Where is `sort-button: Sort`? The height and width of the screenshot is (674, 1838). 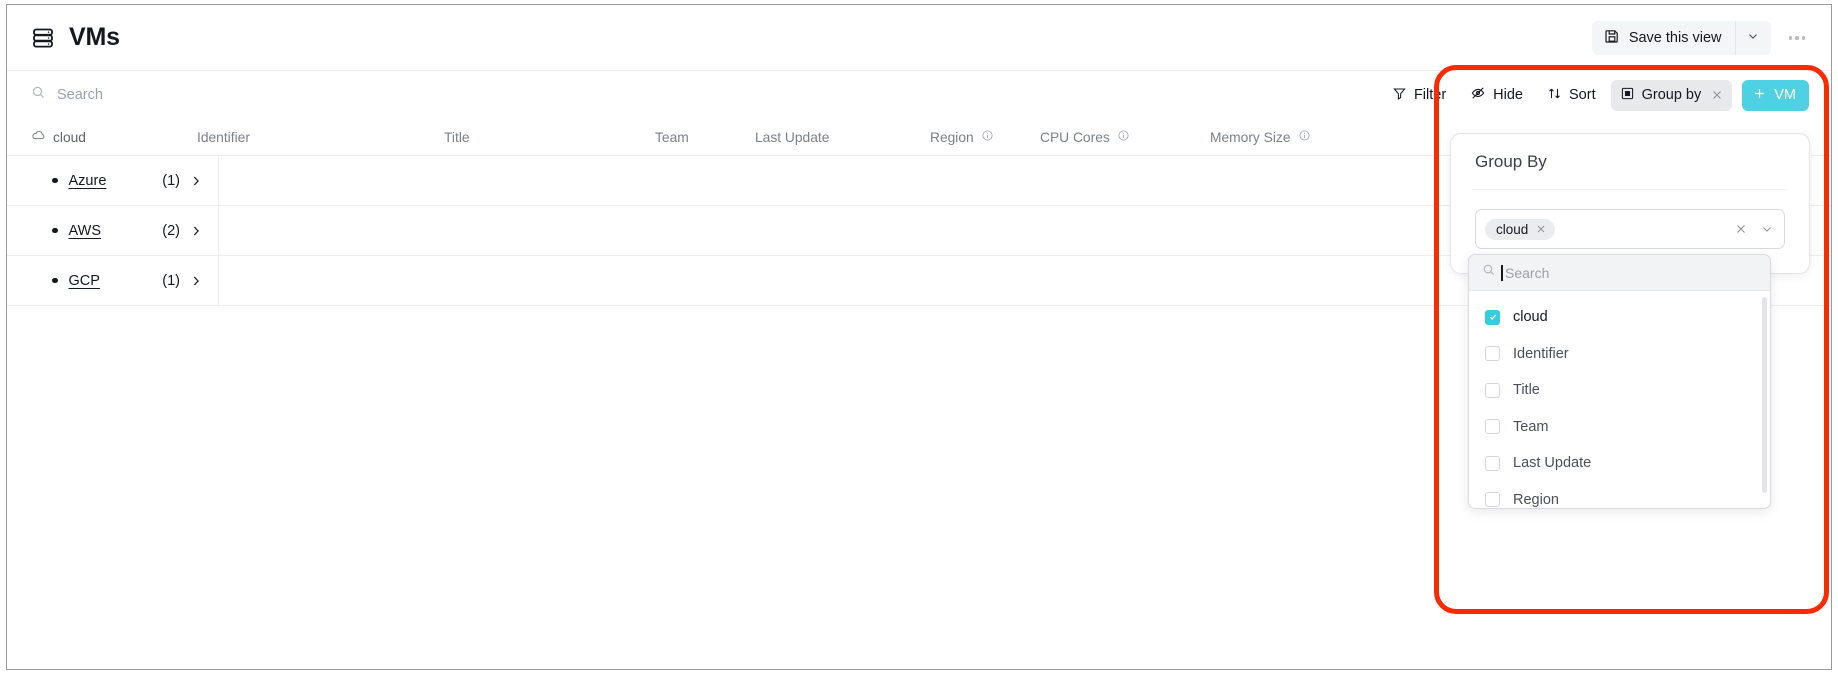
sort-button: Sort is located at coordinates (1571, 95).